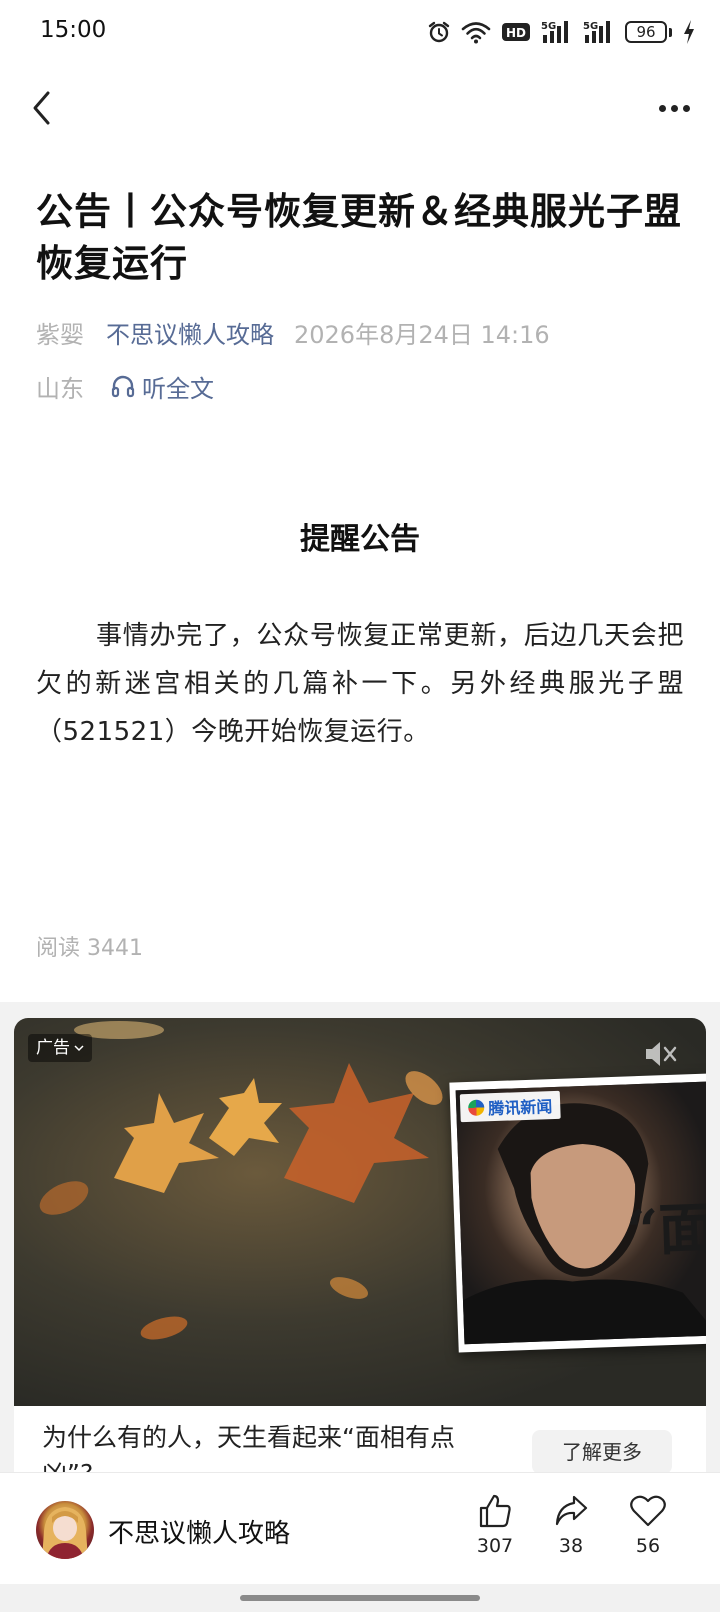 Image resolution: width=720 pixels, height=1612 pixels. Describe the element at coordinates (520, 1108) in the screenshot. I see `news-brand-label: 腾讯新闻` at that location.